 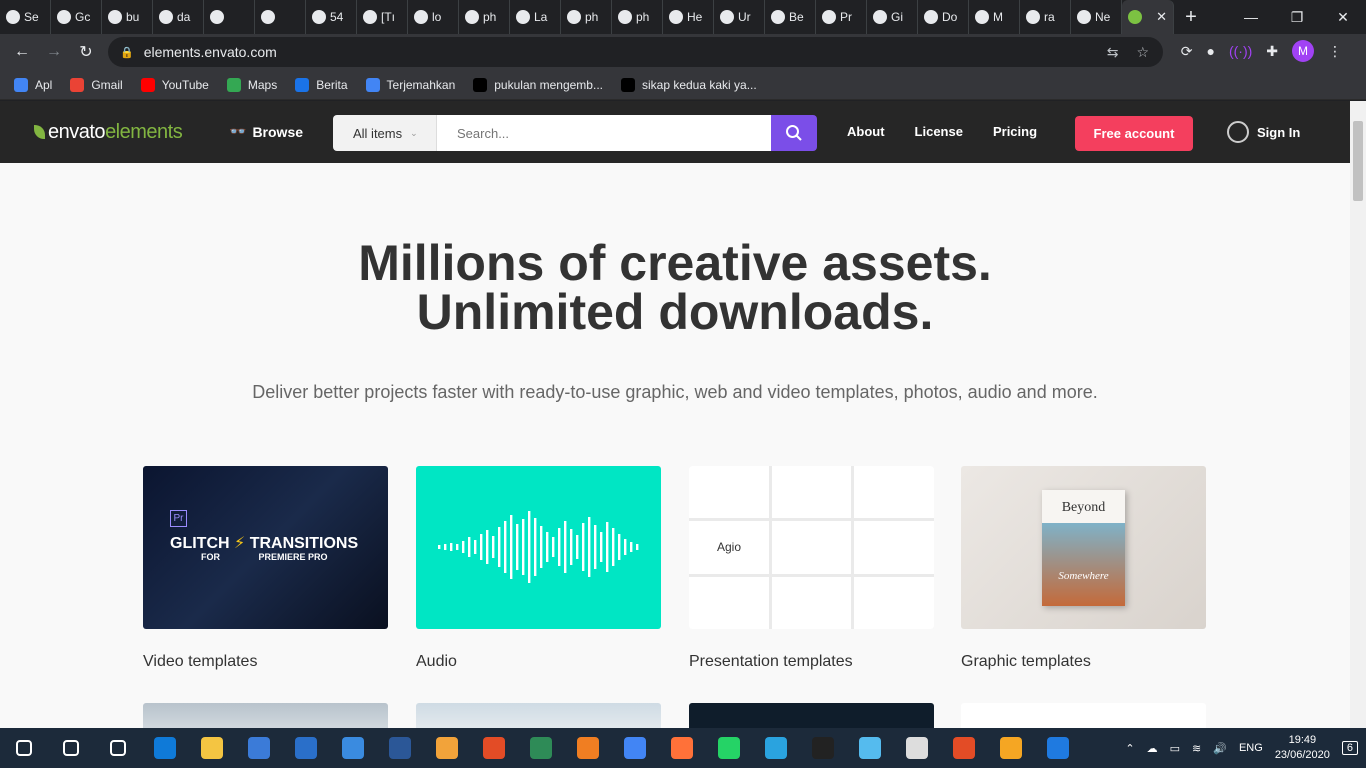 What do you see at coordinates (174, 84) in the screenshot?
I see `bookmark-item: YouTube` at bounding box center [174, 84].